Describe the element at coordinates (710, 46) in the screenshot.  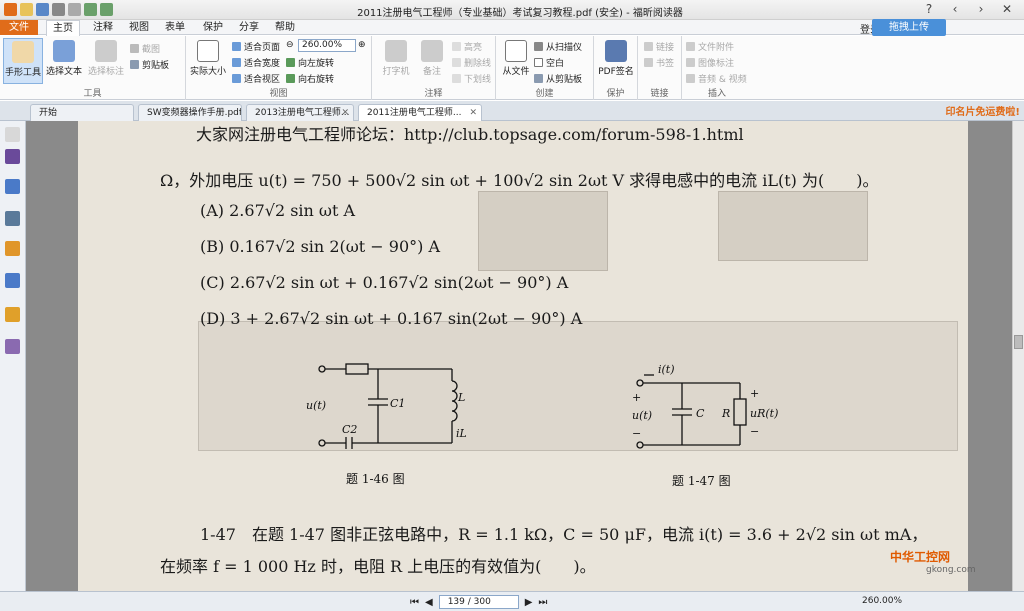
I see `file-attachment-button: 文件附件` at that location.